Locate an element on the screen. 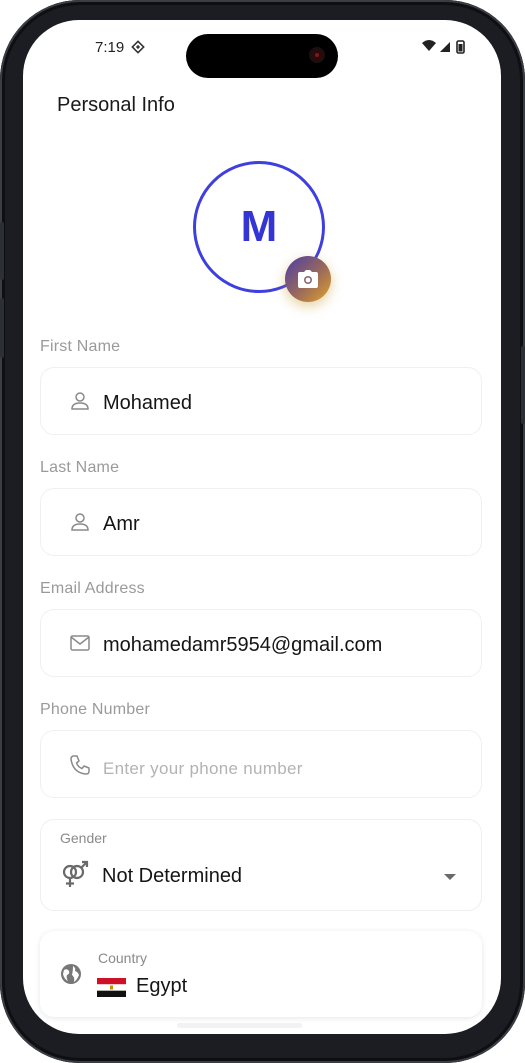 This screenshot has width=525, height=1063. location-diamond-icon is located at coordinates (138, 47).